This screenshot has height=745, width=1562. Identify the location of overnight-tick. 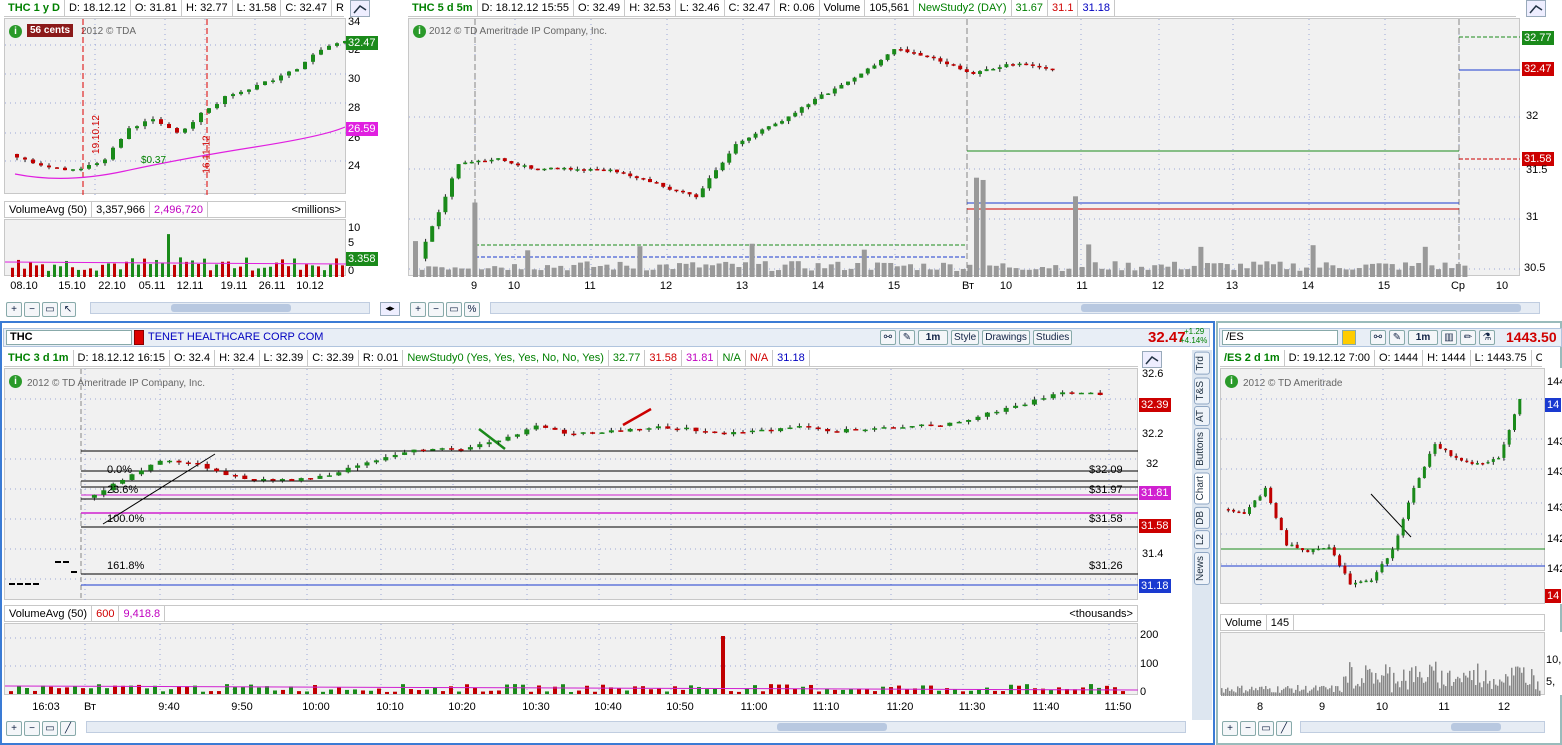
(74, 572).